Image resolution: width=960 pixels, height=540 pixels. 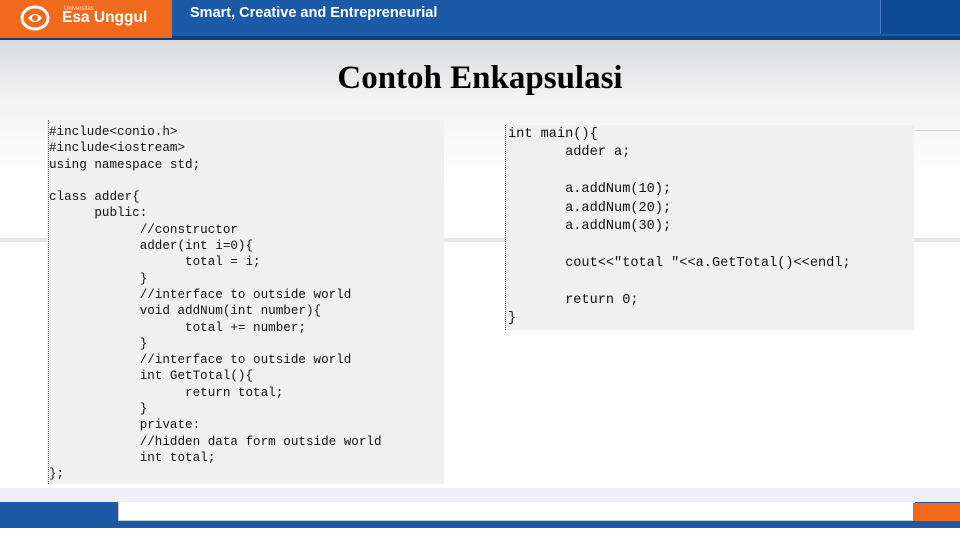 What do you see at coordinates (132, 457) in the screenshot?
I see `code-line: int total;` at bounding box center [132, 457].